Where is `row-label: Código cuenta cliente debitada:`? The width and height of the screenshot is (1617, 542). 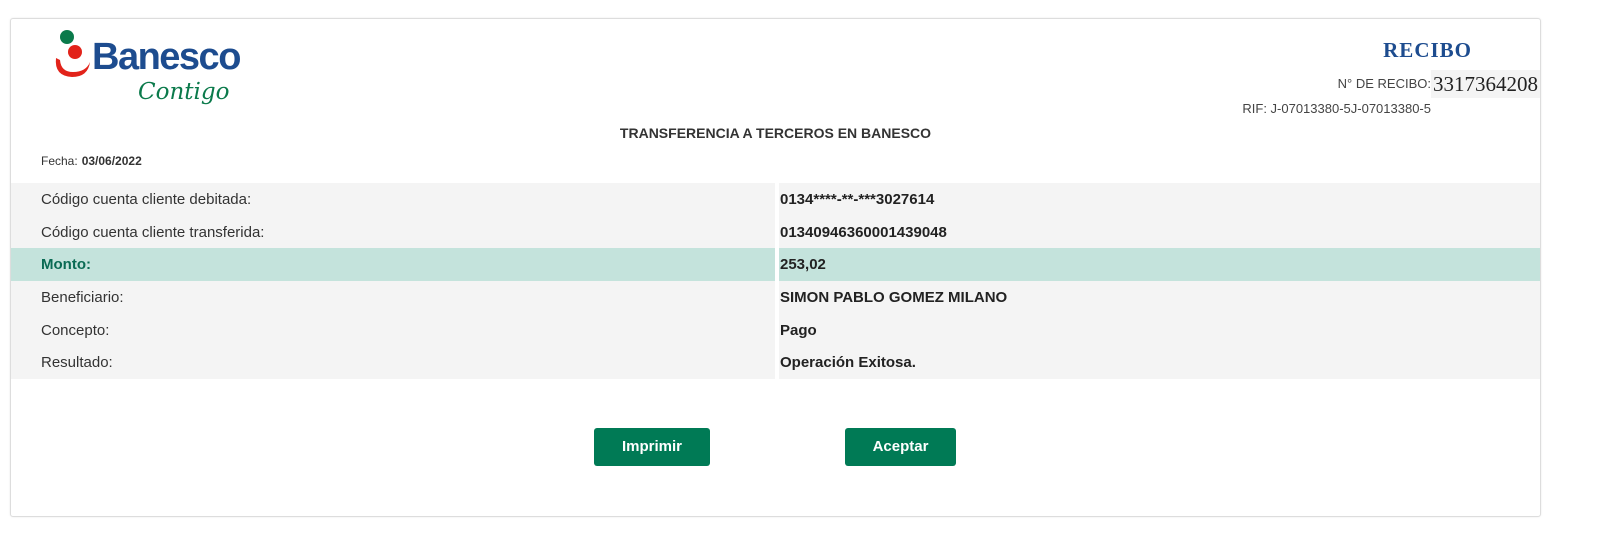
row-label: Código cuenta cliente debitada: is located at coordinates (146, 199).